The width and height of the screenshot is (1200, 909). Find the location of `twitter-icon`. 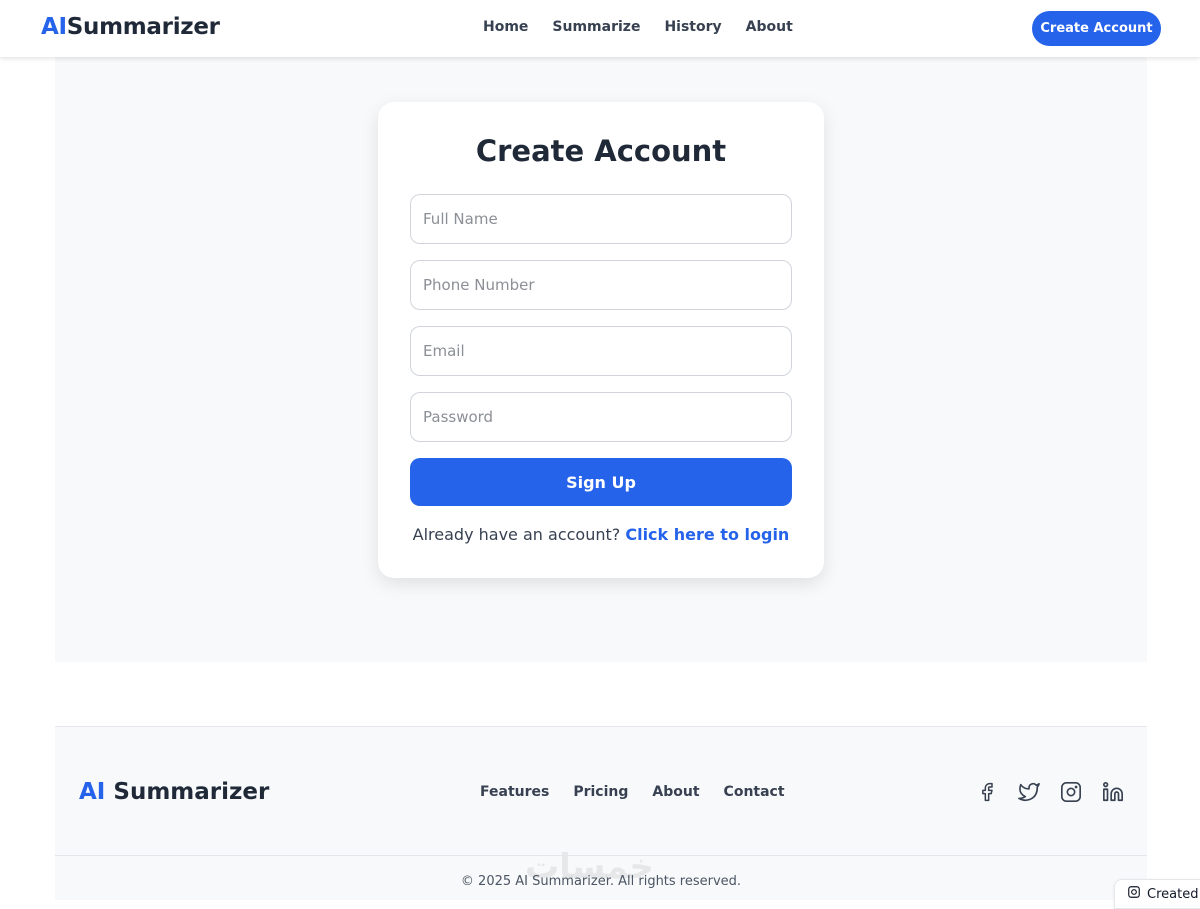

twitter-icon is located at coordinates (1029, 792).